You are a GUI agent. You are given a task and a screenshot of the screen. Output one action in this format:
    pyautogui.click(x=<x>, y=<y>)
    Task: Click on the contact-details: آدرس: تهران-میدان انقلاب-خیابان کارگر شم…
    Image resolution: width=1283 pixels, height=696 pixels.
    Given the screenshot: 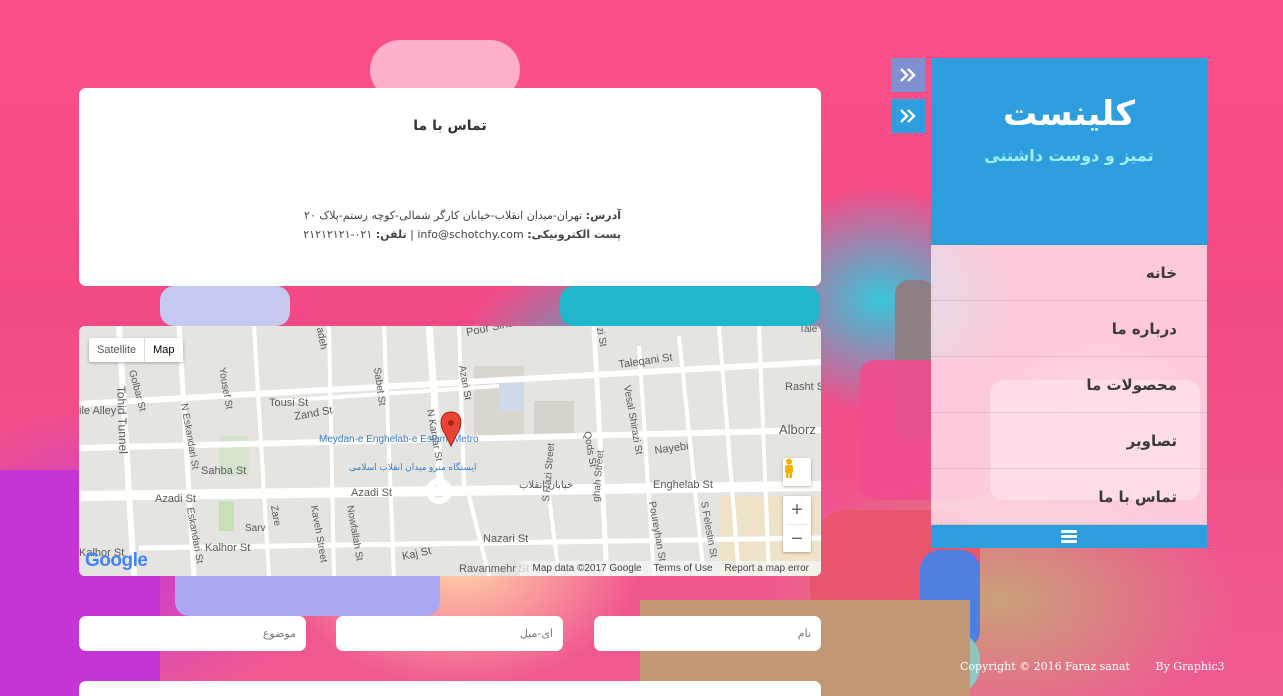 What is the action you would take?
    pyautogui.click(x=421, y=225)
    